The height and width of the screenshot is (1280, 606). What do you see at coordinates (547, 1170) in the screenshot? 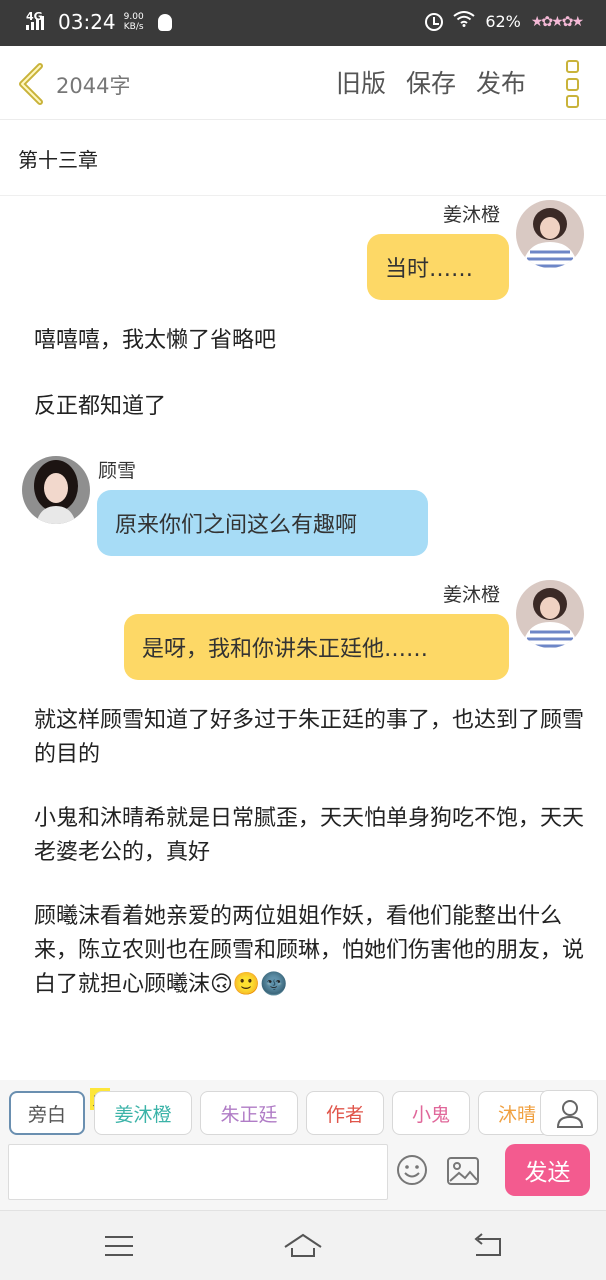
I see `send-button: 发送` at bounding box center [547, 1170].